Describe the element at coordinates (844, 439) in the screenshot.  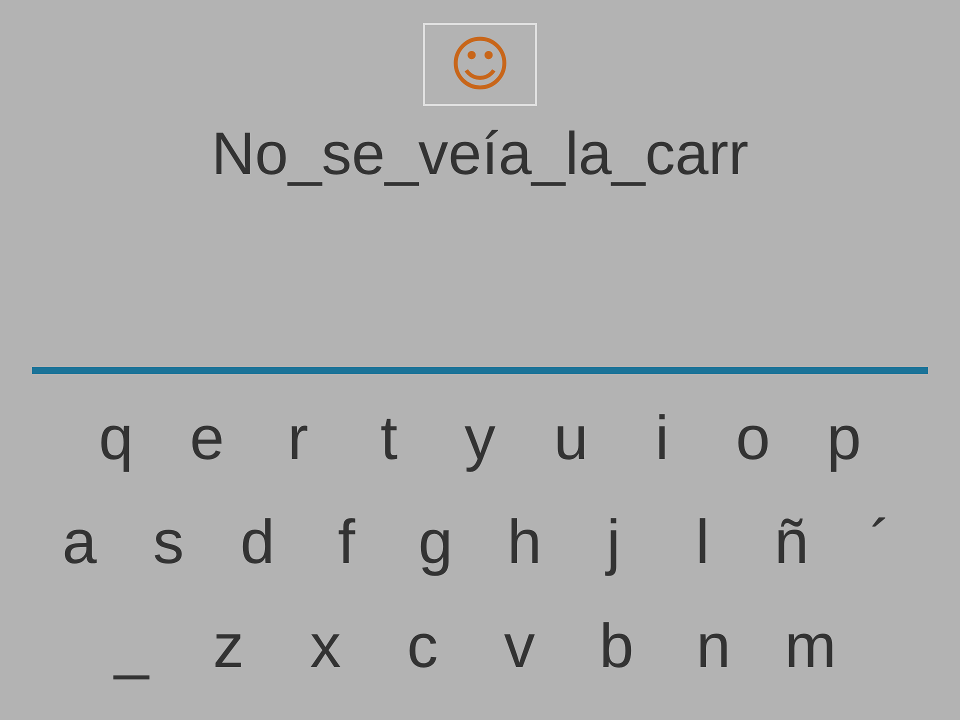
I see `letter-key: p` at that location.